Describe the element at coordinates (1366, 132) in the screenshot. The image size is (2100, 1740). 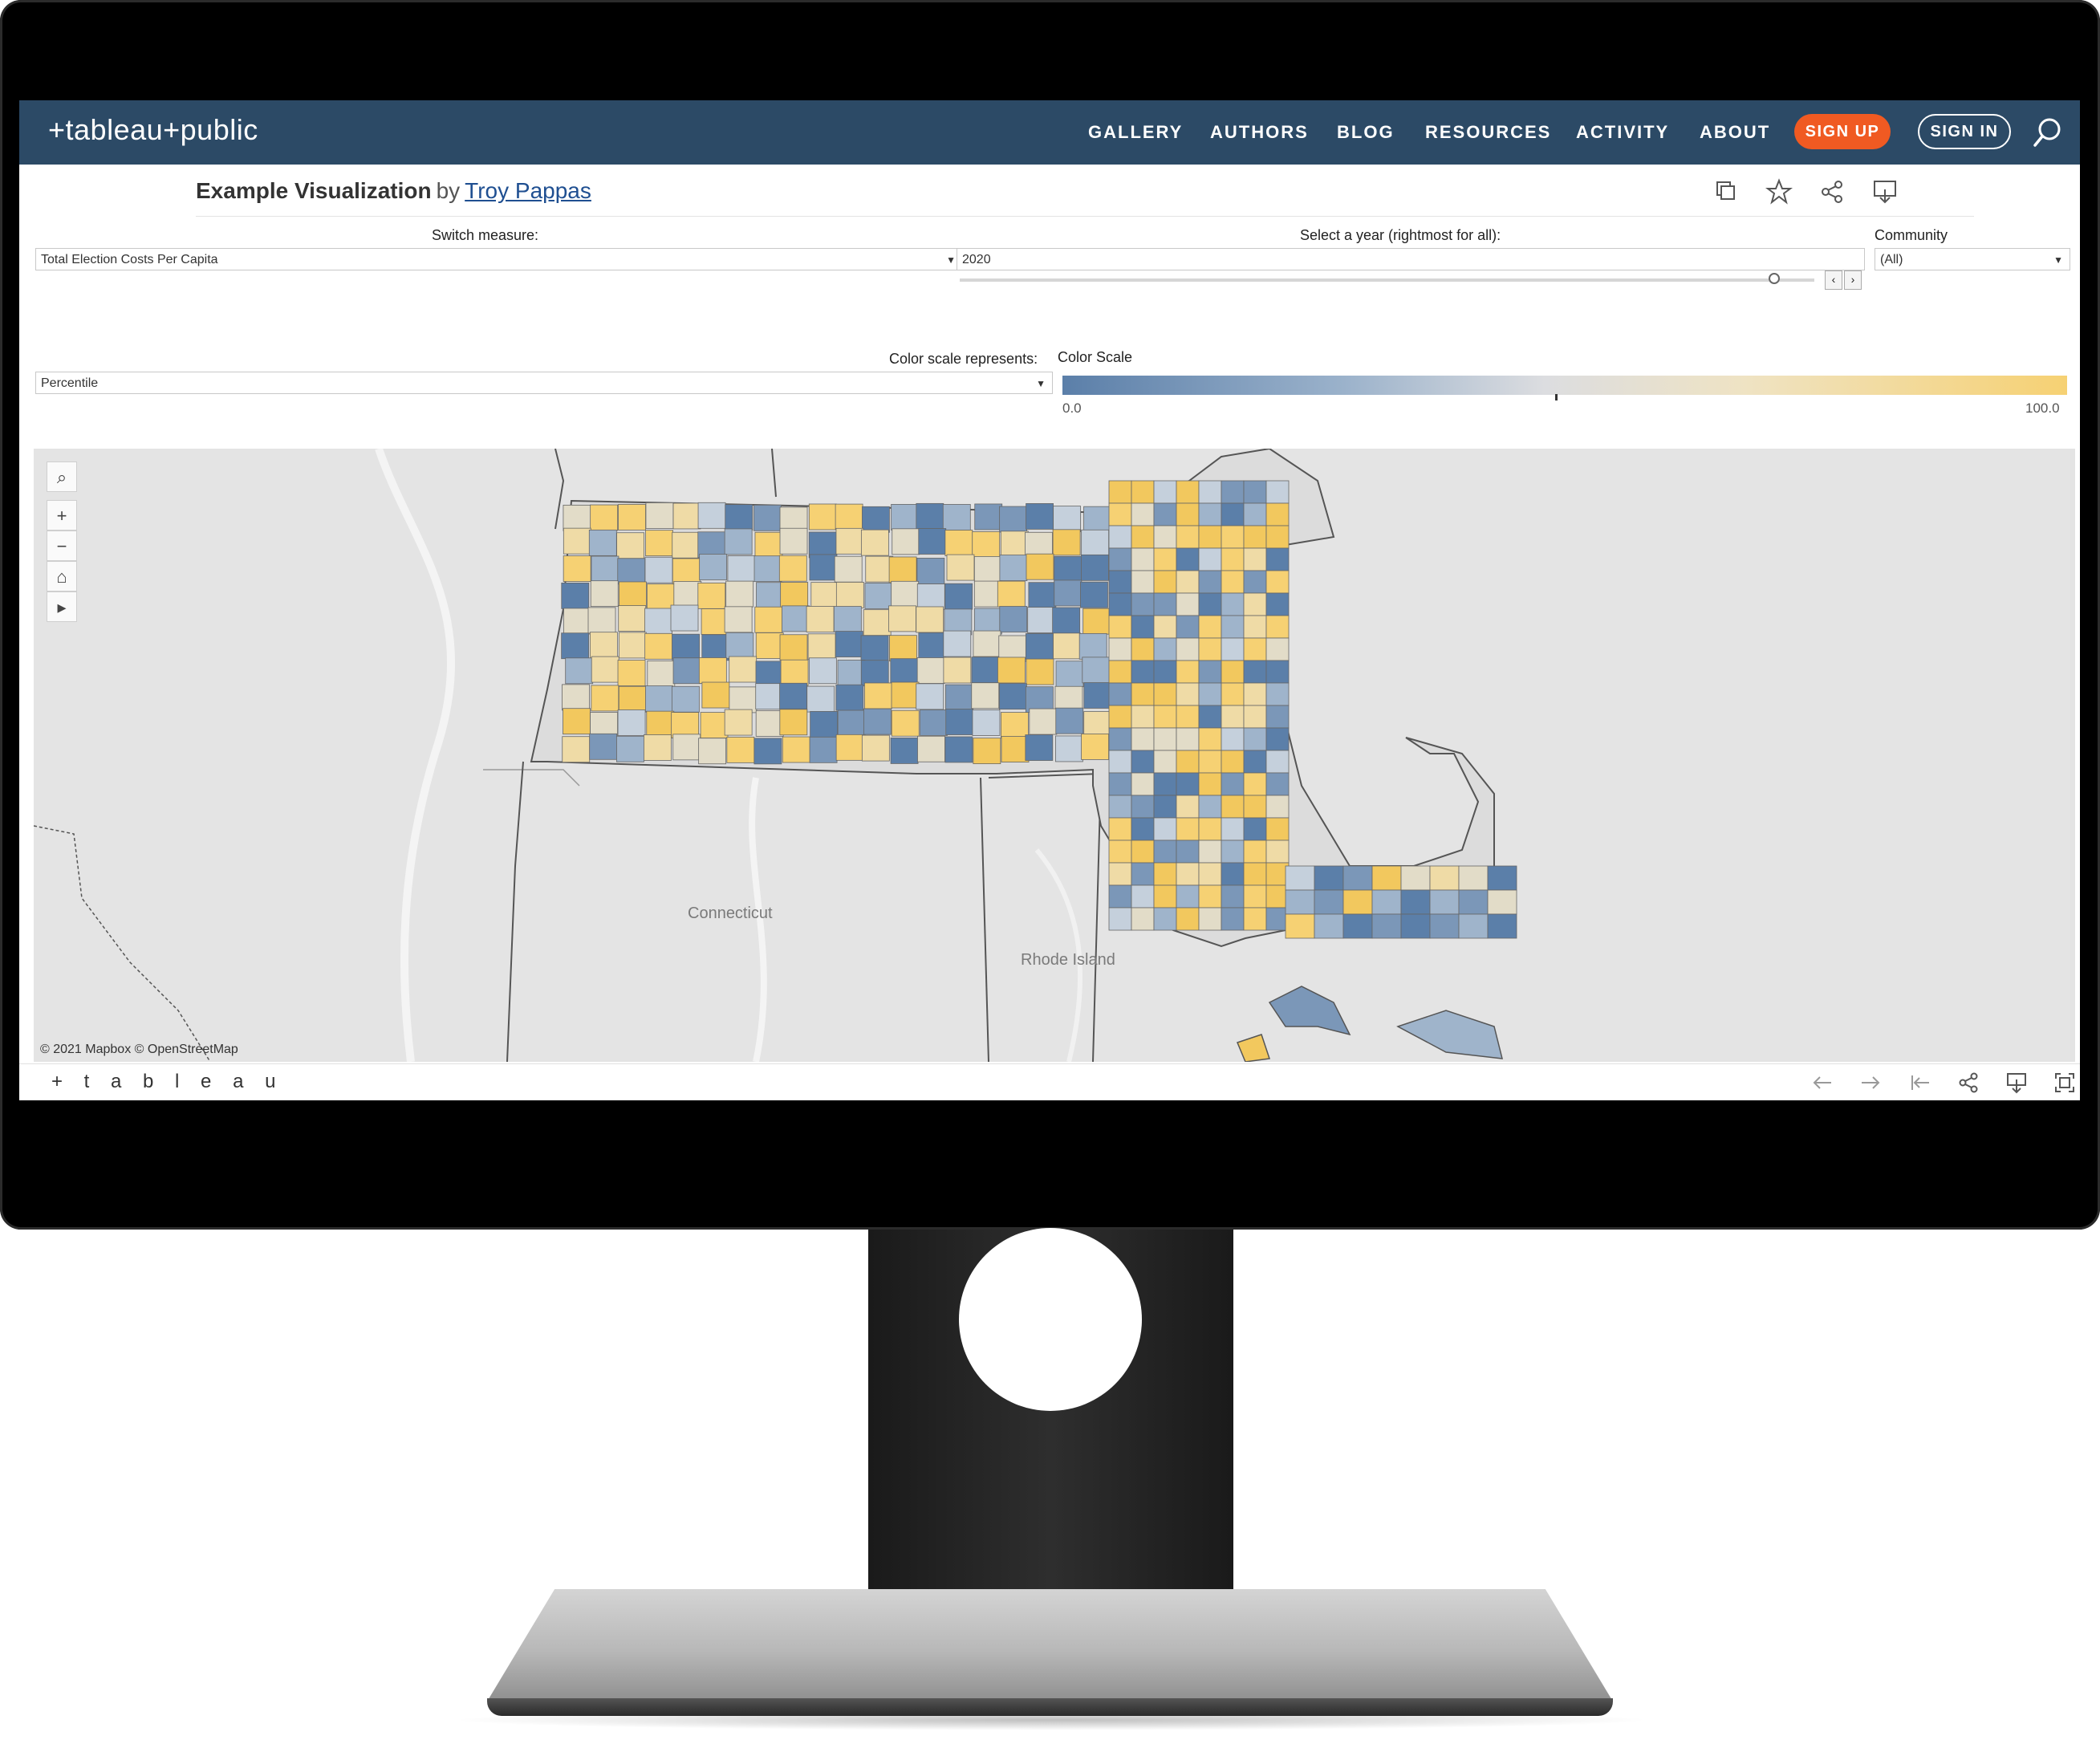
I see `nav-blog: BLOG` at that location.